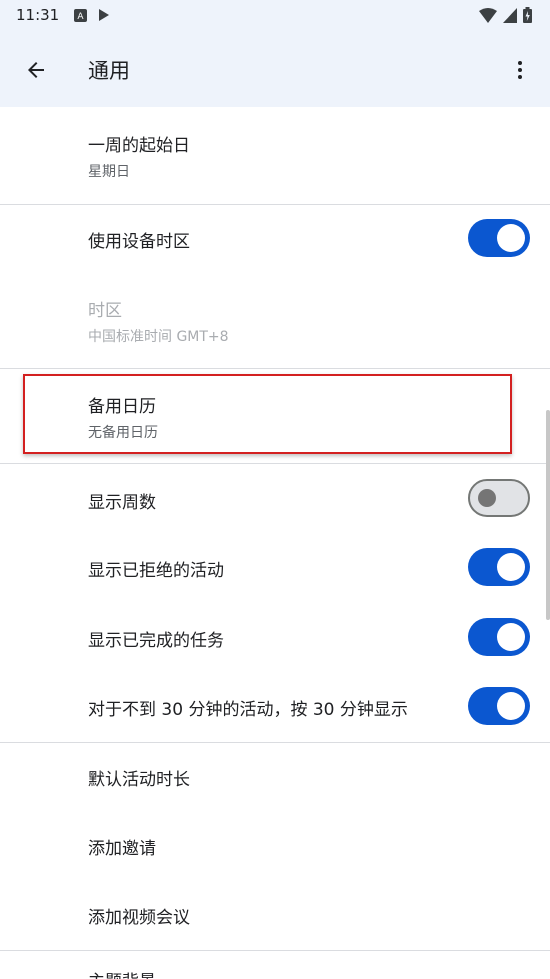 The width and height of the screenshot is (550, 979). Describe the element at coordinates (275, 69) in the screenshot. I see `app-bar: 通用` at that location.